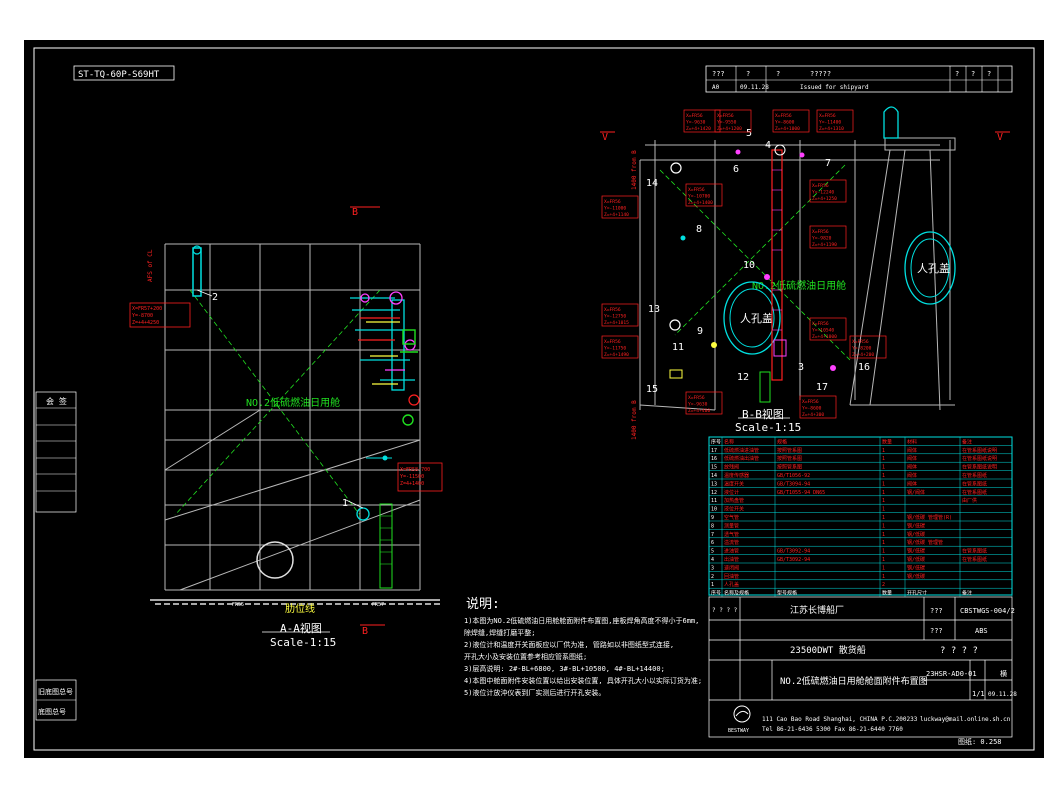  I want to click on table-cell: 按照管系图, so click(789, 458).